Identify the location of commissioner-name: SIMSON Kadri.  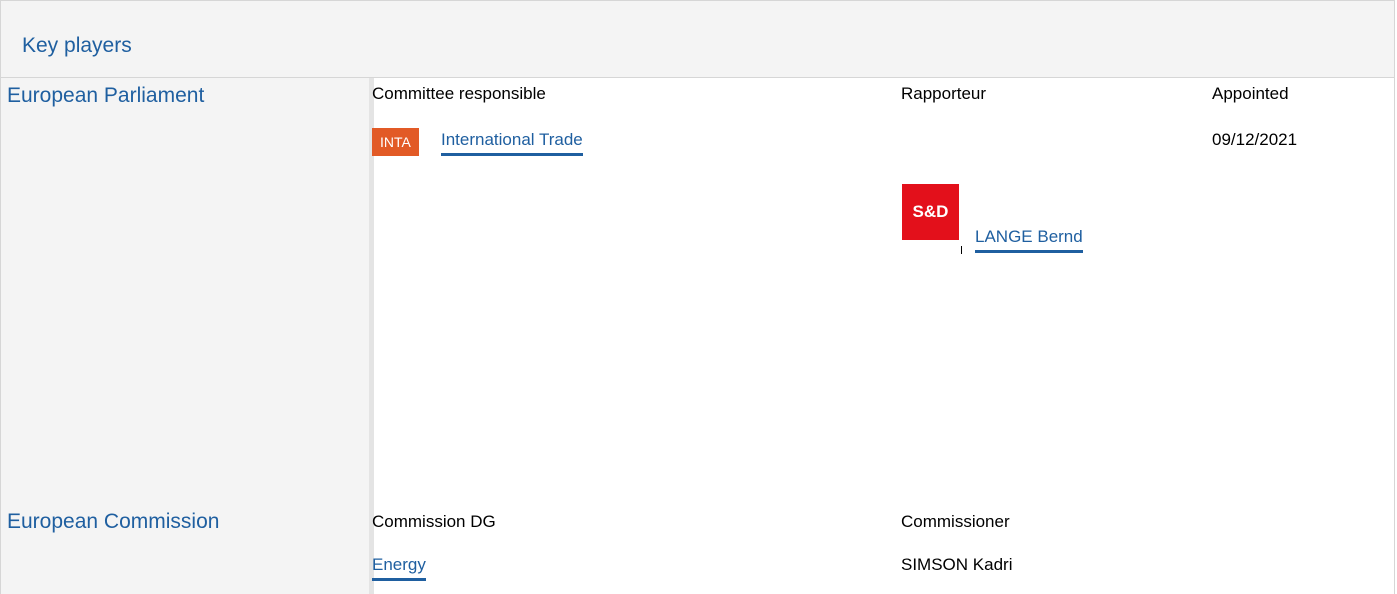
(957, 564).